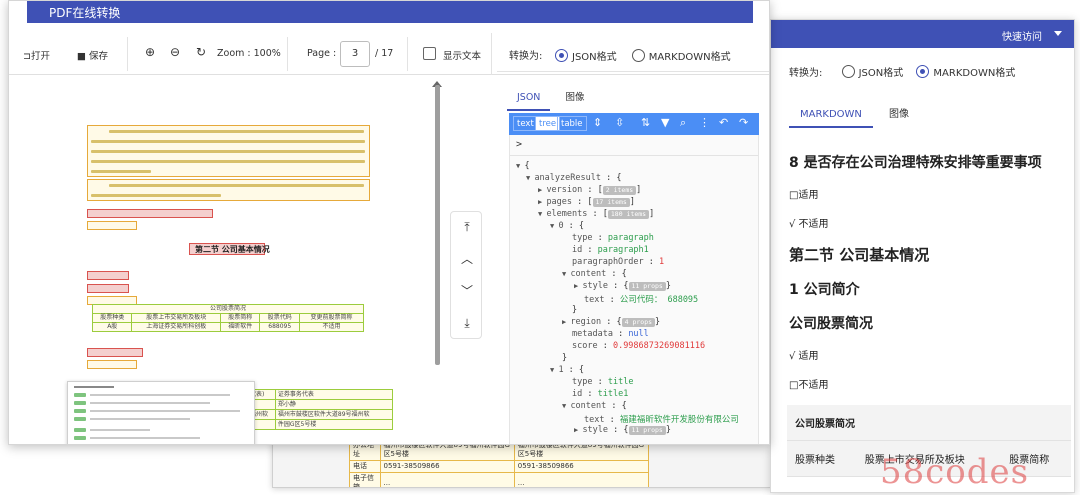 This screenshot has width=1080, height=495. I want to click on document-scrollbar, so click(437, 225).